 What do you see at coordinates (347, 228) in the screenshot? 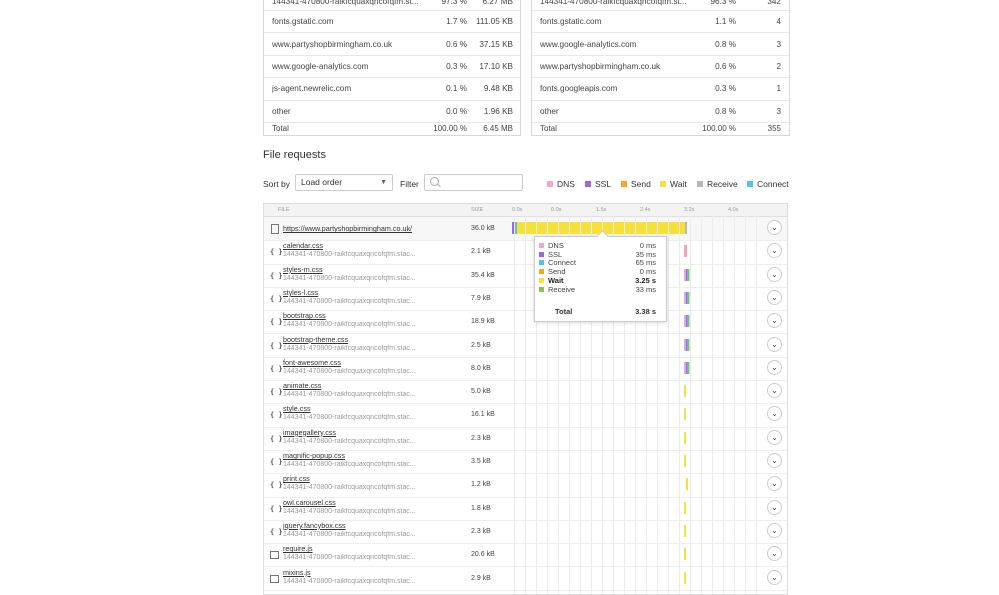
I see `request-name-link: https://www.partyshopbirmingham.co.uk/` at bounding box center [347, 228].